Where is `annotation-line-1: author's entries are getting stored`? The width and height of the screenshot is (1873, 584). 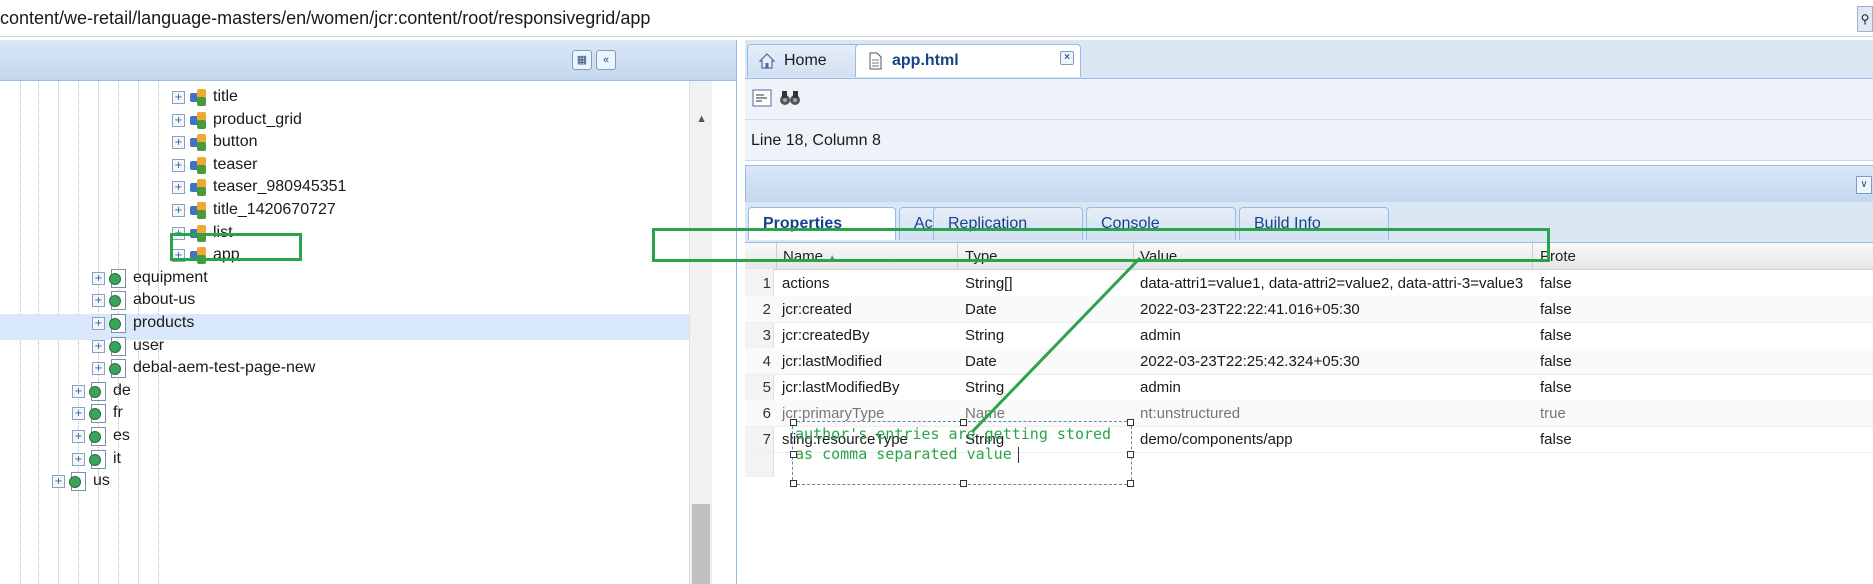 annotation-line-1: author's entries are getting stored is located at coordinates (953, 434).